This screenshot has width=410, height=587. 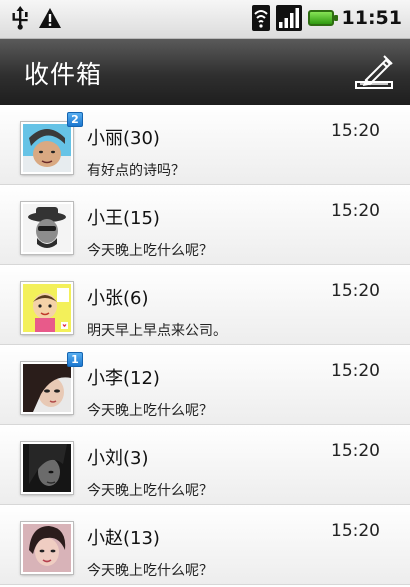 I want to click on contact-name: 小张(6), so click(x=118, y=298).